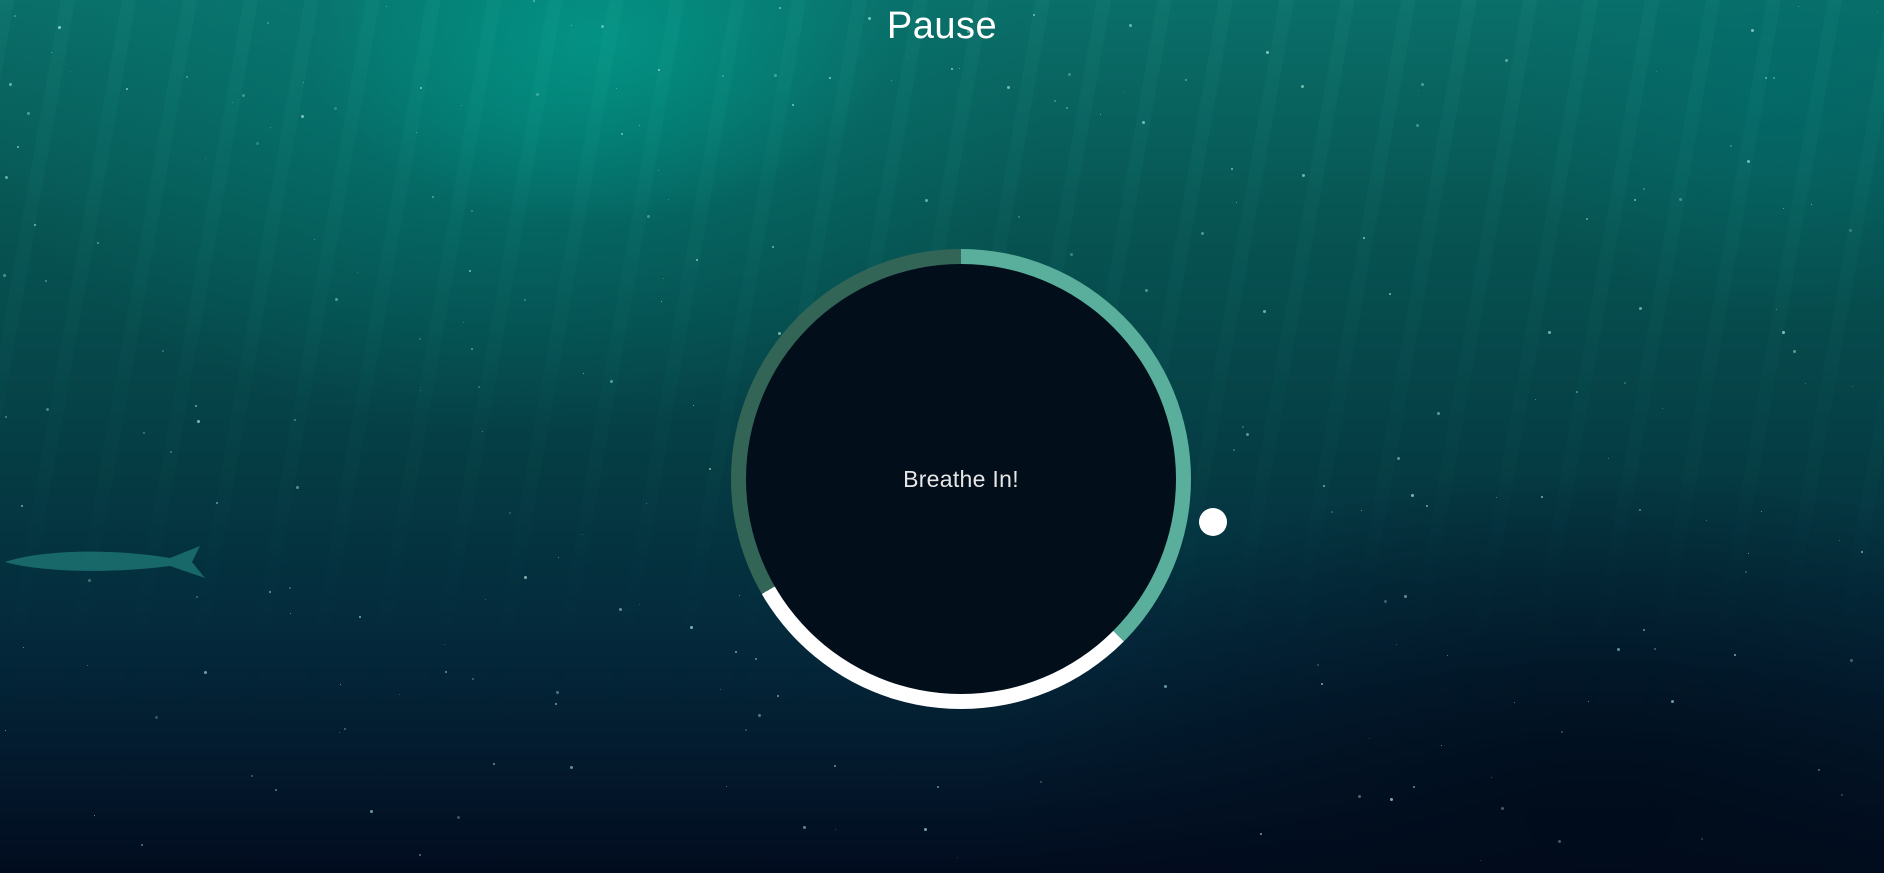 The width and height of the screenshot is (1884, 873). I want to click on progress-pointer-dot, so click(1213, 522).